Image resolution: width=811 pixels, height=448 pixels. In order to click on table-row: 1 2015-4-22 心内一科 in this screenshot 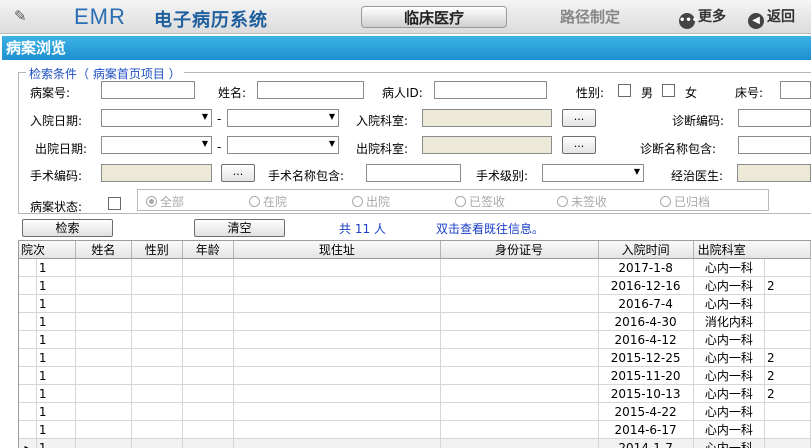, I will do `click(415, 411)`.